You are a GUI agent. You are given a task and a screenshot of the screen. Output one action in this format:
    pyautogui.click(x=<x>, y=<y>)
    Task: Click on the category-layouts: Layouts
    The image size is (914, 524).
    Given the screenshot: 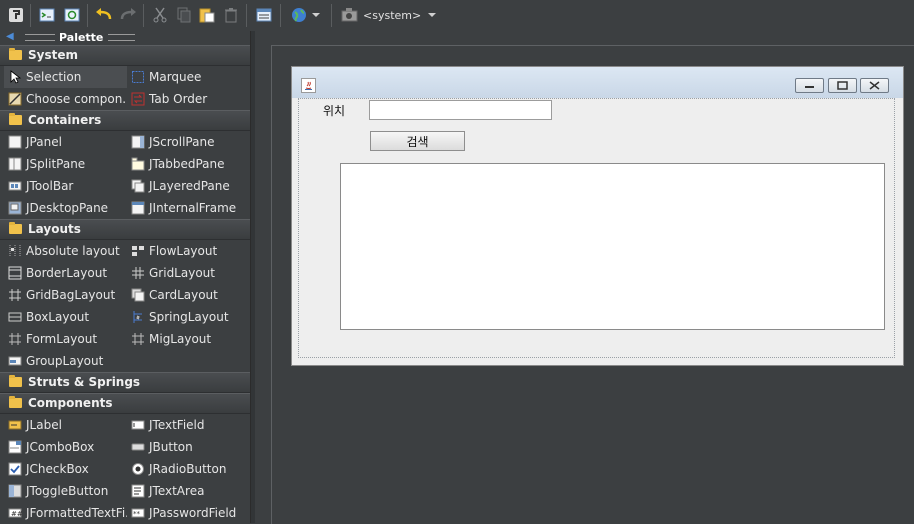 What is the action you would take?
    pyautogui.click(x=125, y=229)
    